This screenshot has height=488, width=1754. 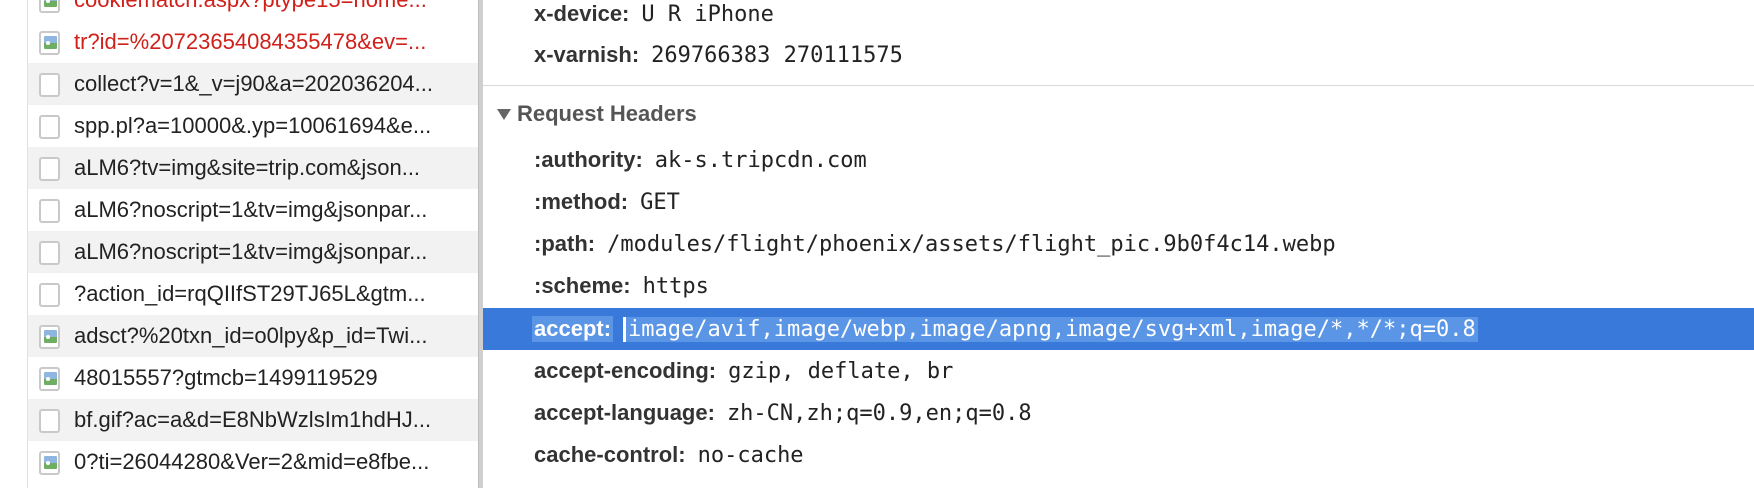 What do you see at coordinates (14, 244) in the screenshot?
I see `list-gutter` at bounding box center [14, 244].